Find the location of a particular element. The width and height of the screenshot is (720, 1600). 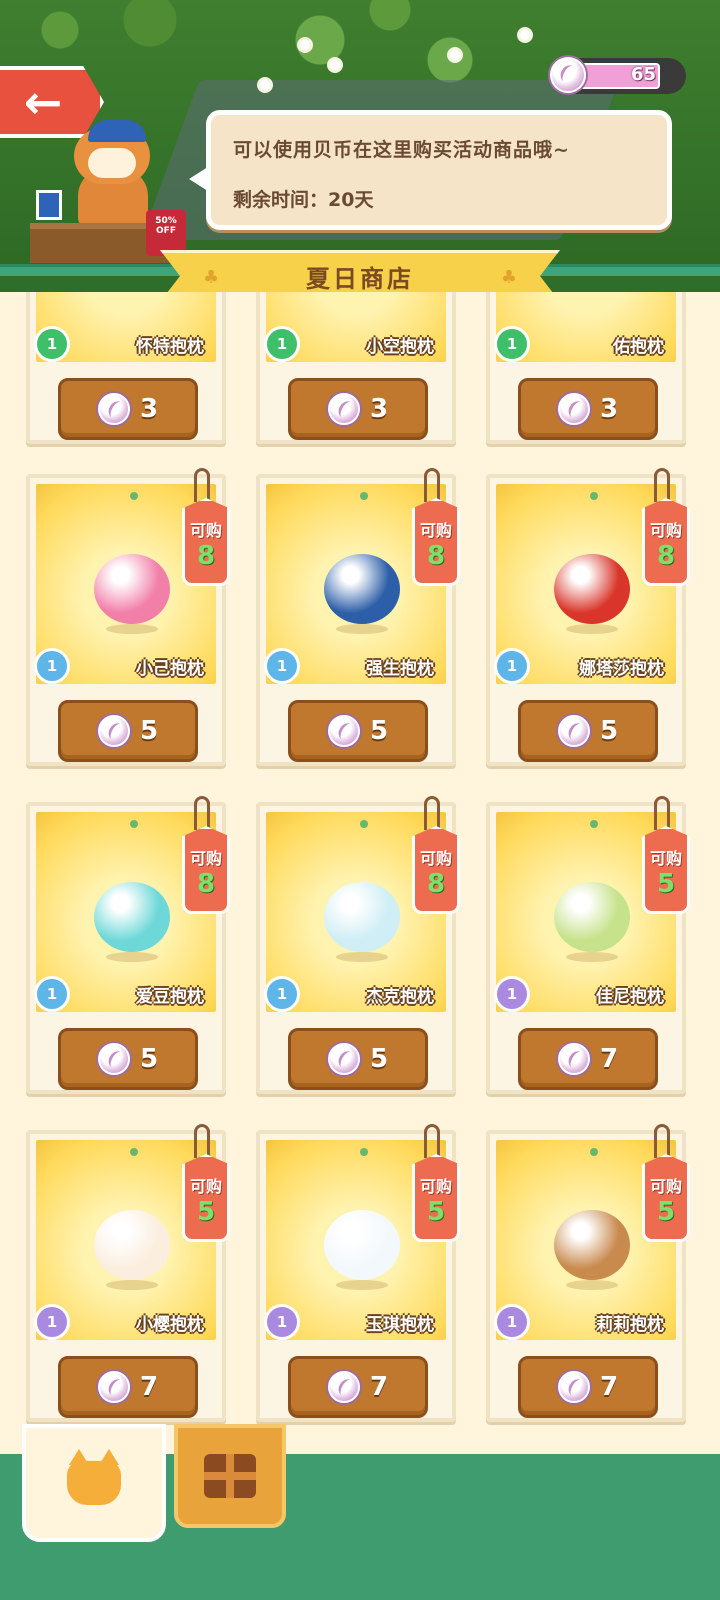

tab-gifts is located at coordinates (230, 1476).